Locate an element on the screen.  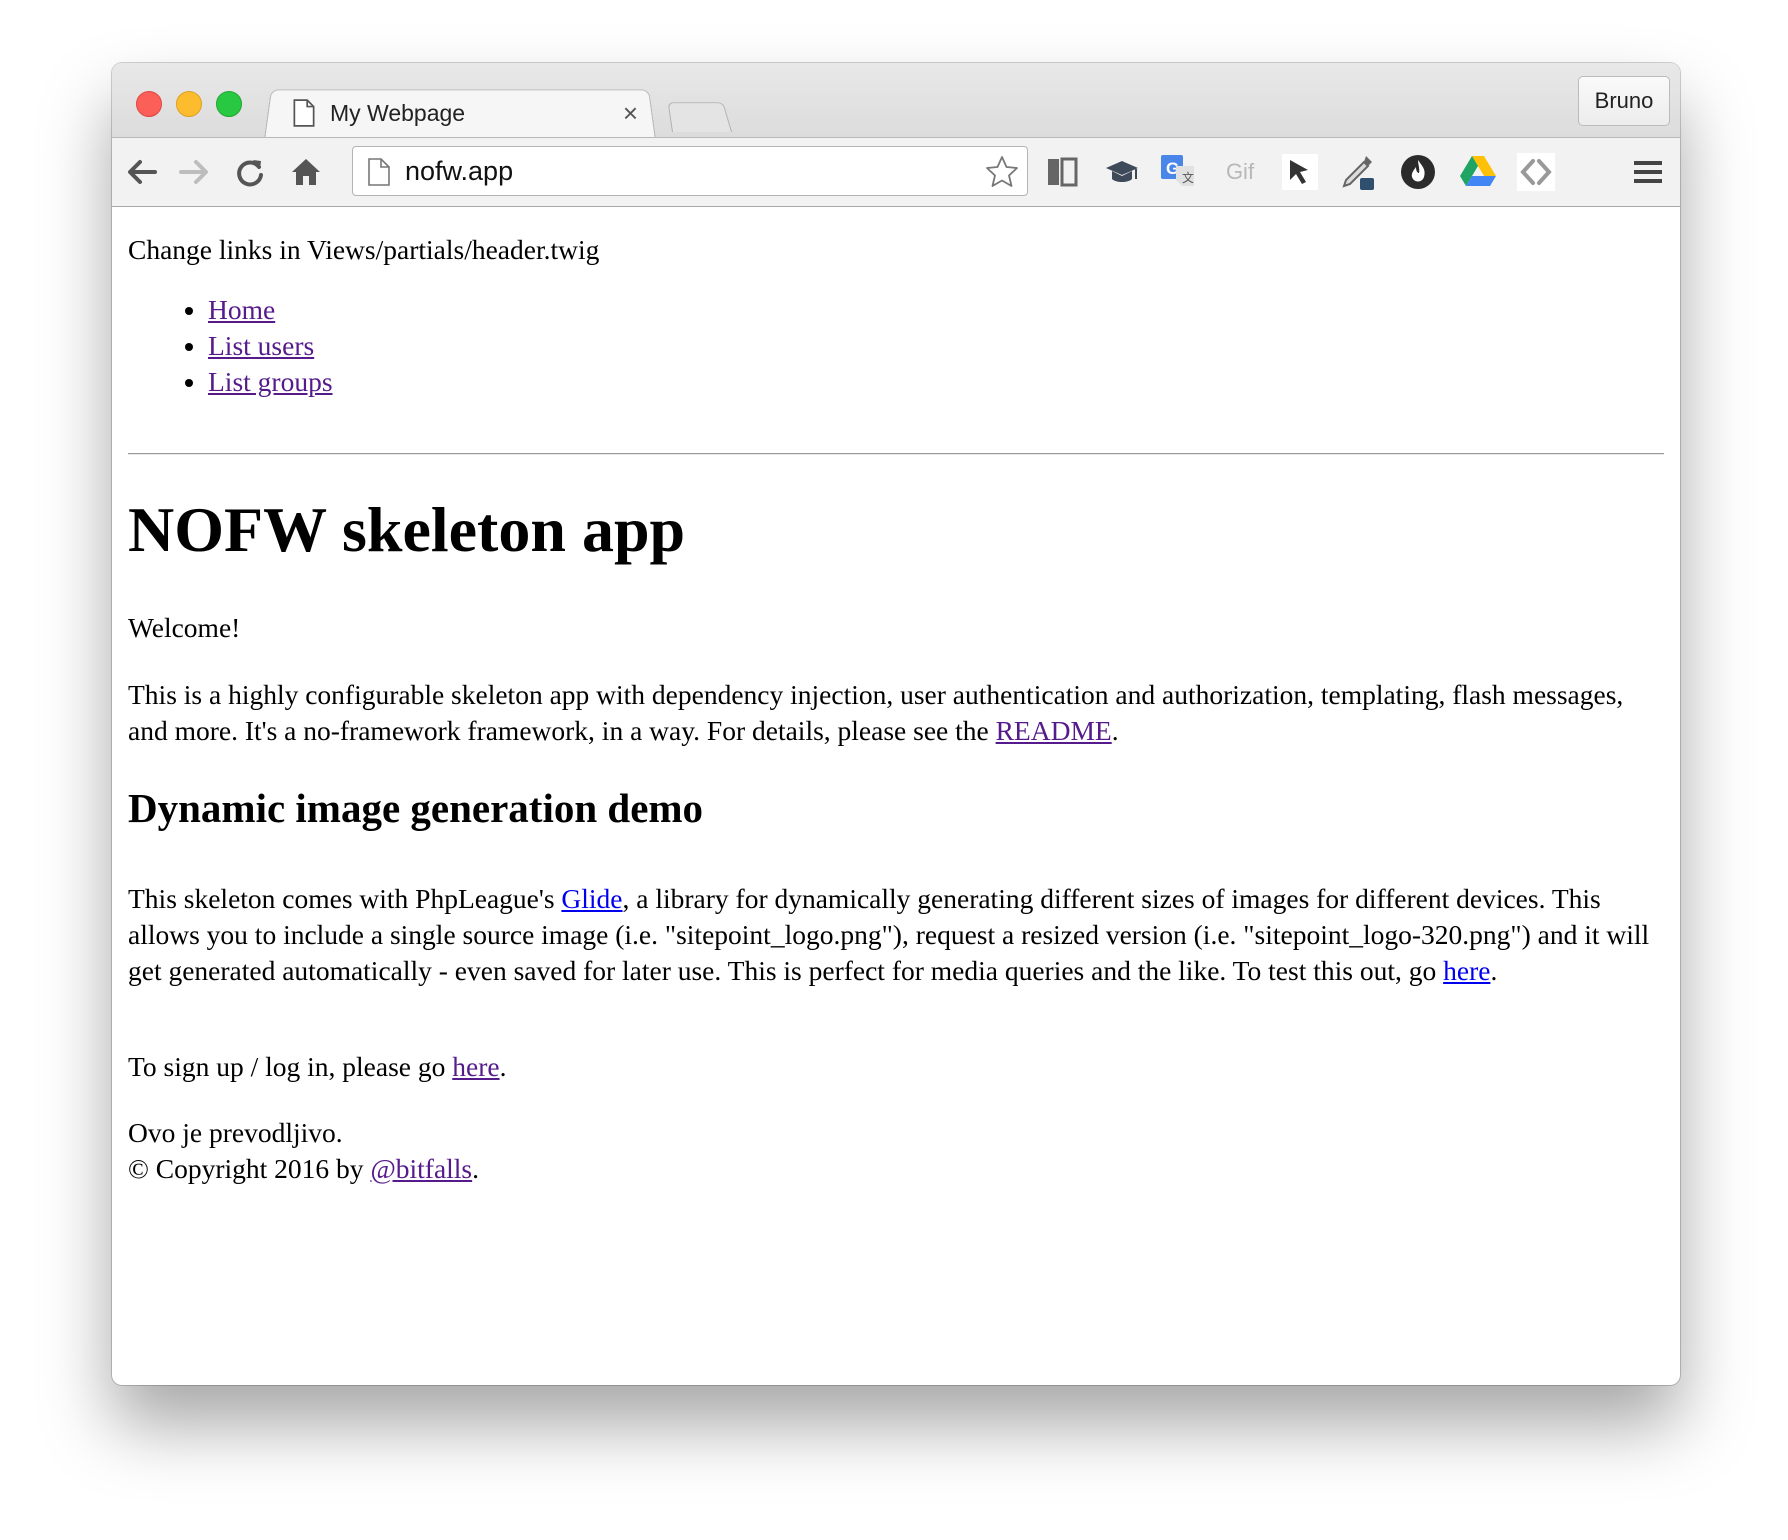
nav-link-list-users: List users is located at coordinates (261, 345).